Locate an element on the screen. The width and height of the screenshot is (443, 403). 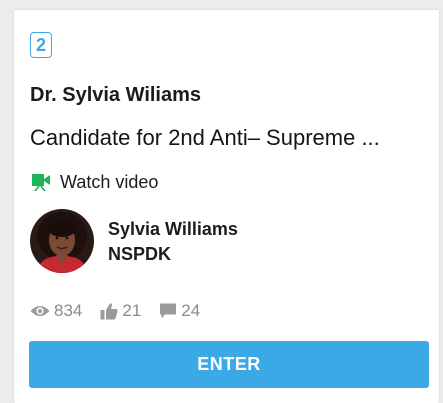
candidate-name: Dr. Sylvia Wiliams is located at coordinates (116, 95).